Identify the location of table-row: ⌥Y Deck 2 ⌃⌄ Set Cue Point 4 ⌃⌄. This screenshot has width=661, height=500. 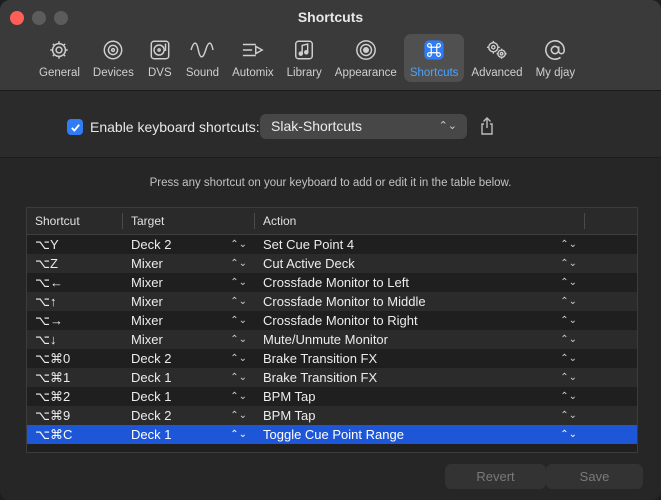
(332, 244).